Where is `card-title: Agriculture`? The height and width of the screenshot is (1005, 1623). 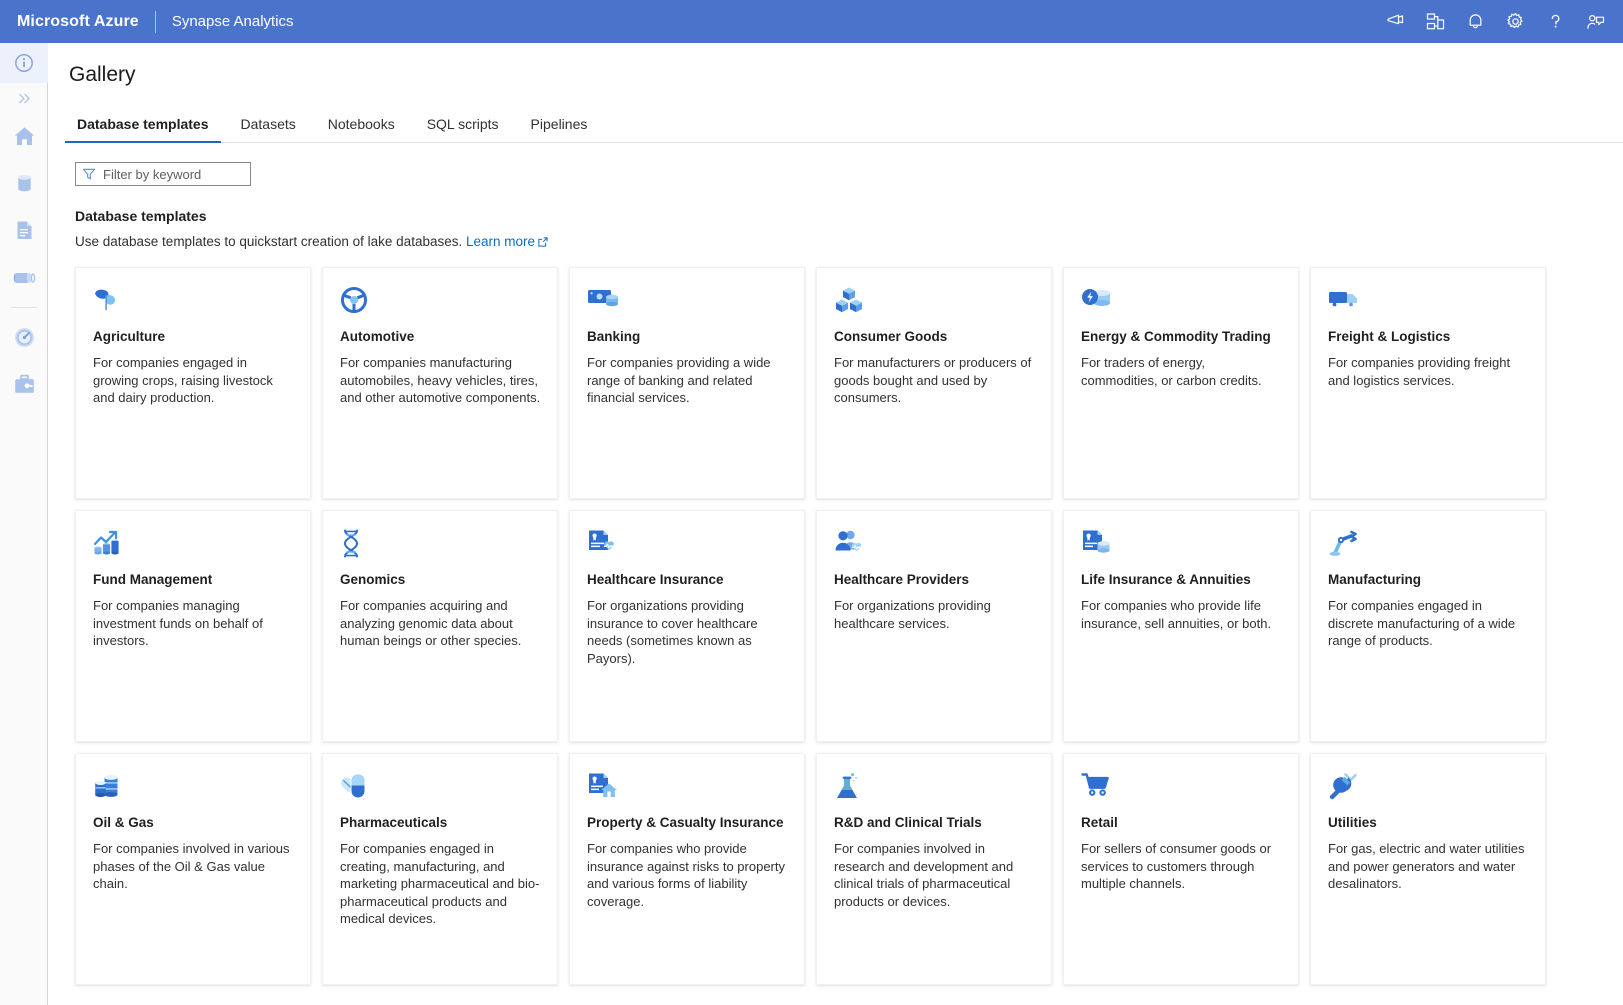
card-title: Agriculture is located at coordinates (129, 336).